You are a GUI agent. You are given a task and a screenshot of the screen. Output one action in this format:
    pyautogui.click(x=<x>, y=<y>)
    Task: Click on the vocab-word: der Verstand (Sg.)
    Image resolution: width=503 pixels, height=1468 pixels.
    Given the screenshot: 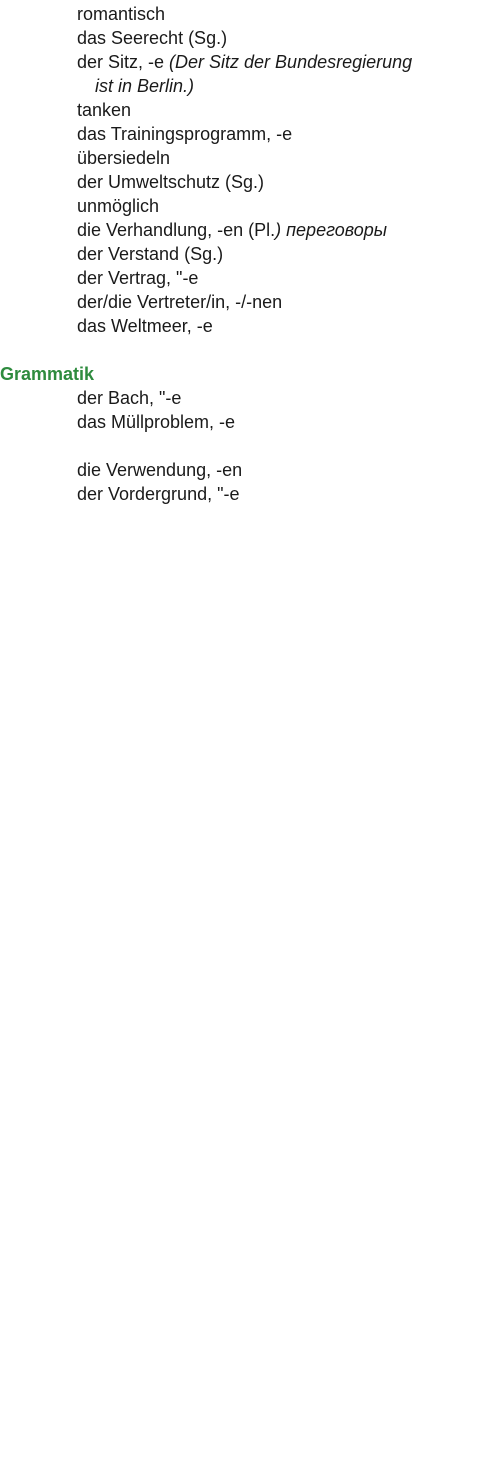 What is the action you would take?
    pyautogui.click(x=150, y=254)
    